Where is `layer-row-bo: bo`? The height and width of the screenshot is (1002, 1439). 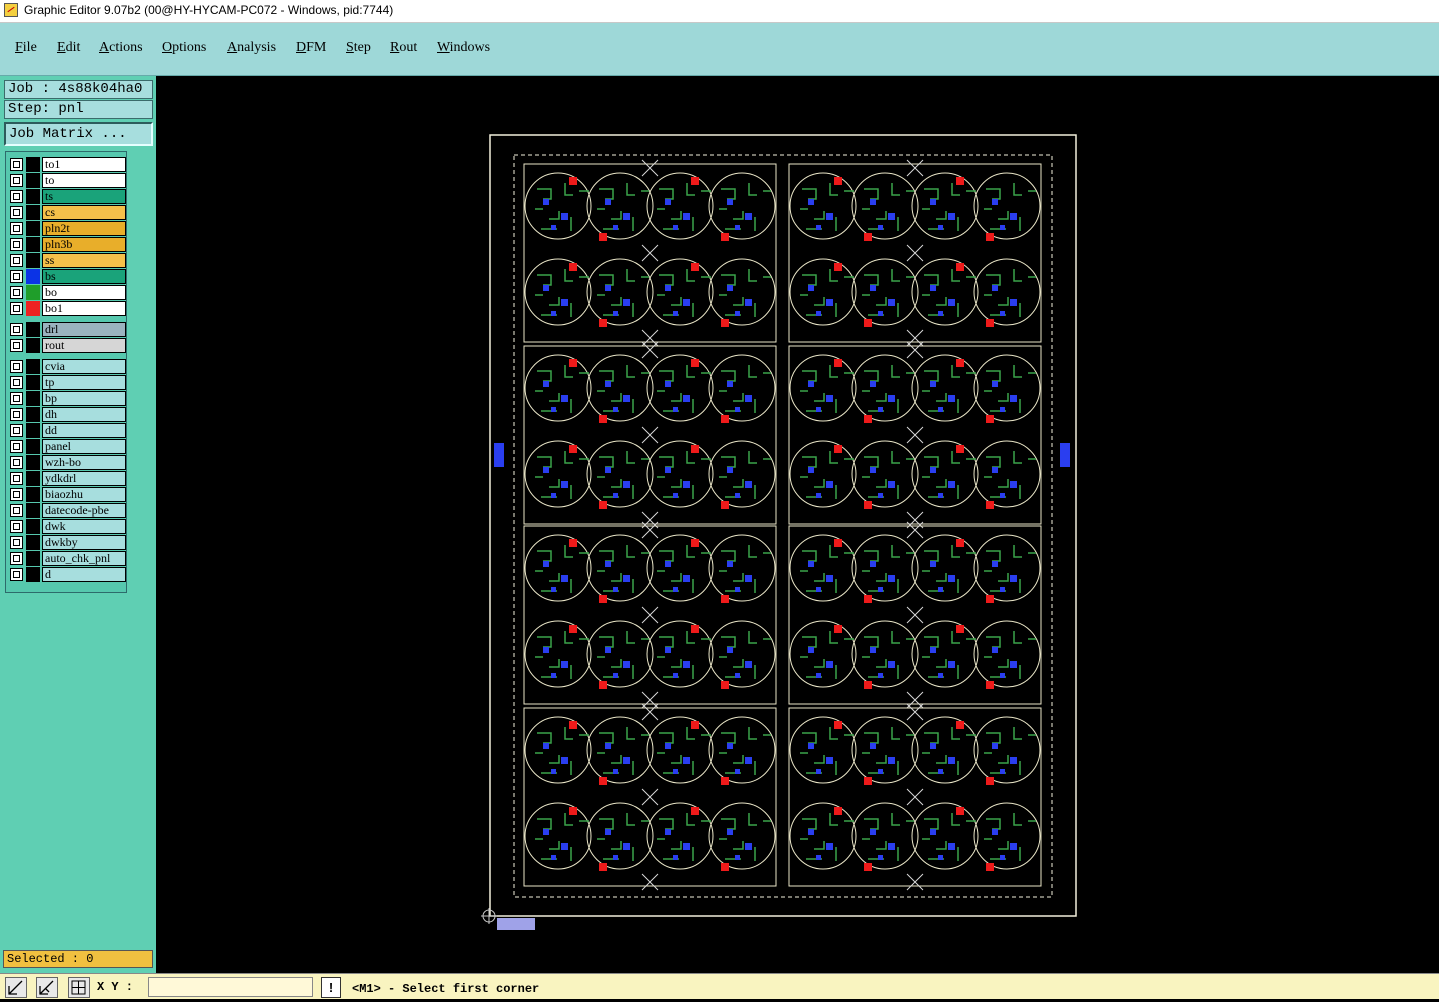
layer-row-bo: bo is located at coordinates (68, 292).